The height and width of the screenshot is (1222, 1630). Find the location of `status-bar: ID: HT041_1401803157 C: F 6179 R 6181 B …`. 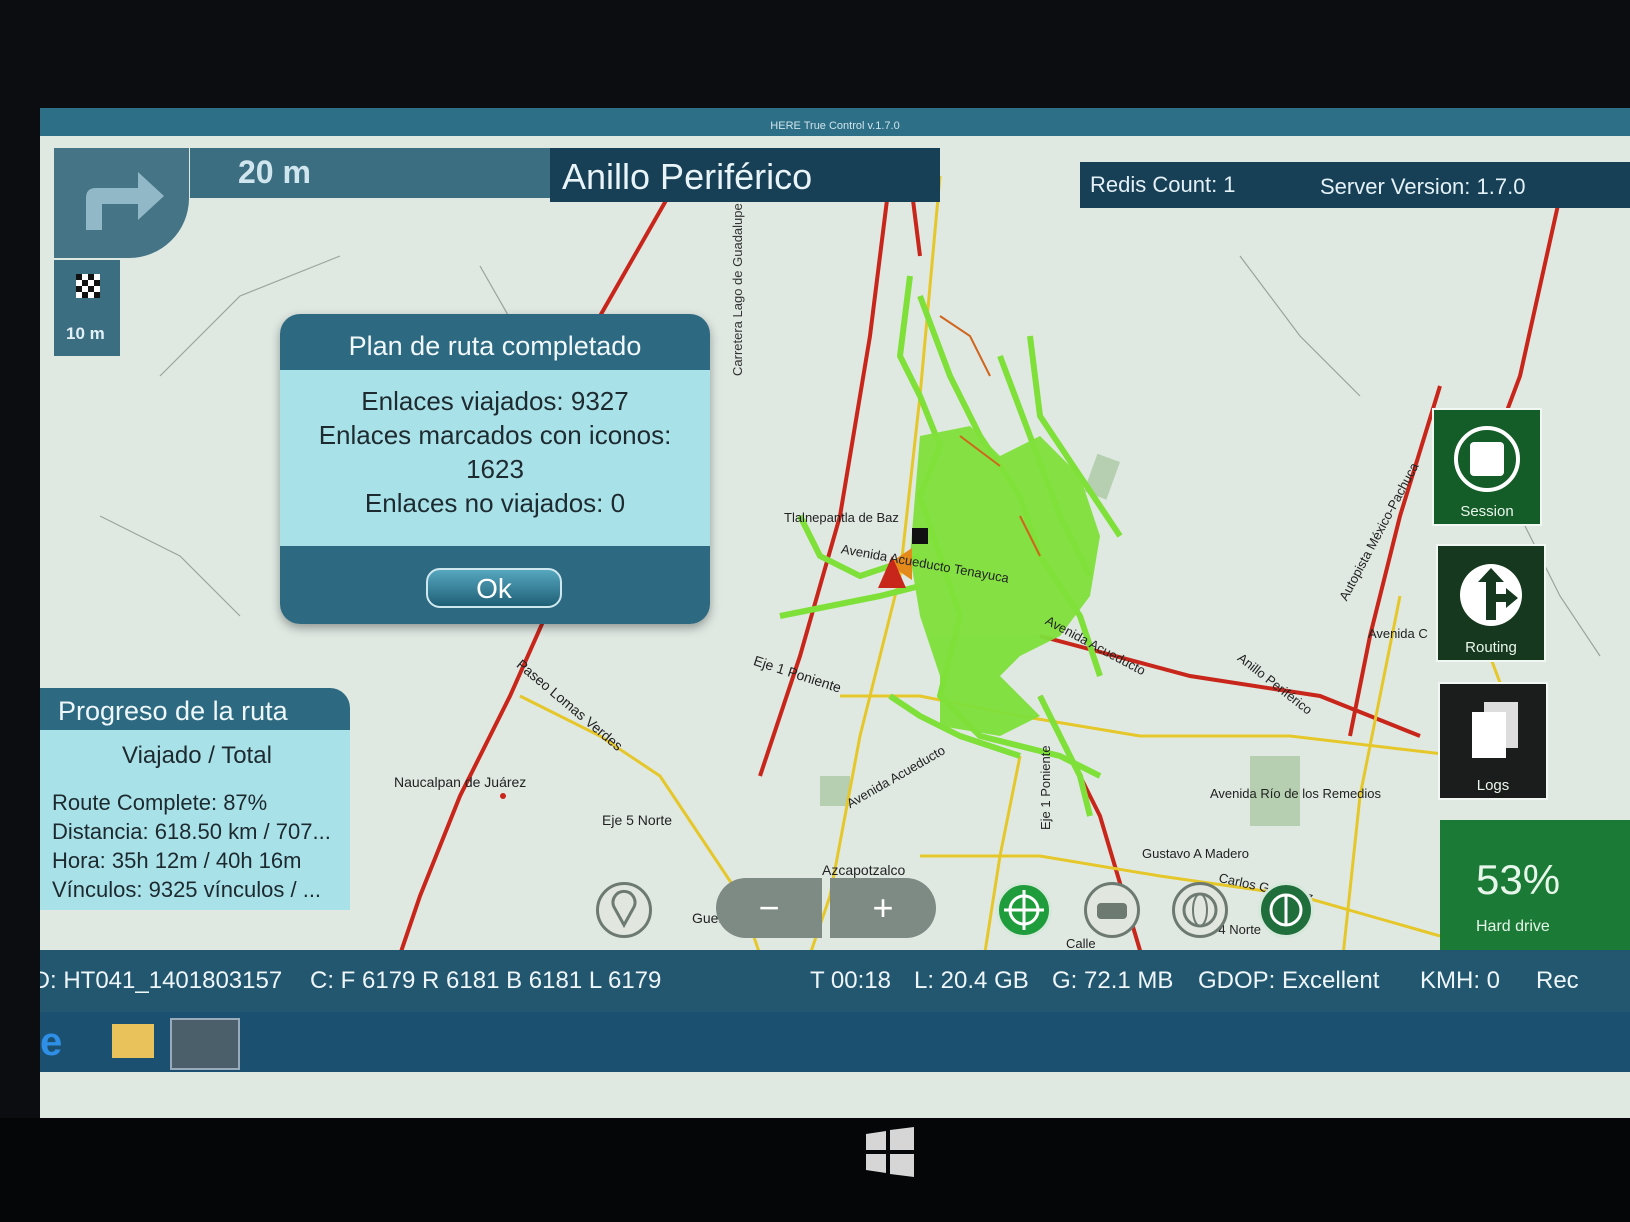

status-bar: ID: HT041_1401803157 C: F 6179 R 6181 B … is located at coordinates (835, 981).